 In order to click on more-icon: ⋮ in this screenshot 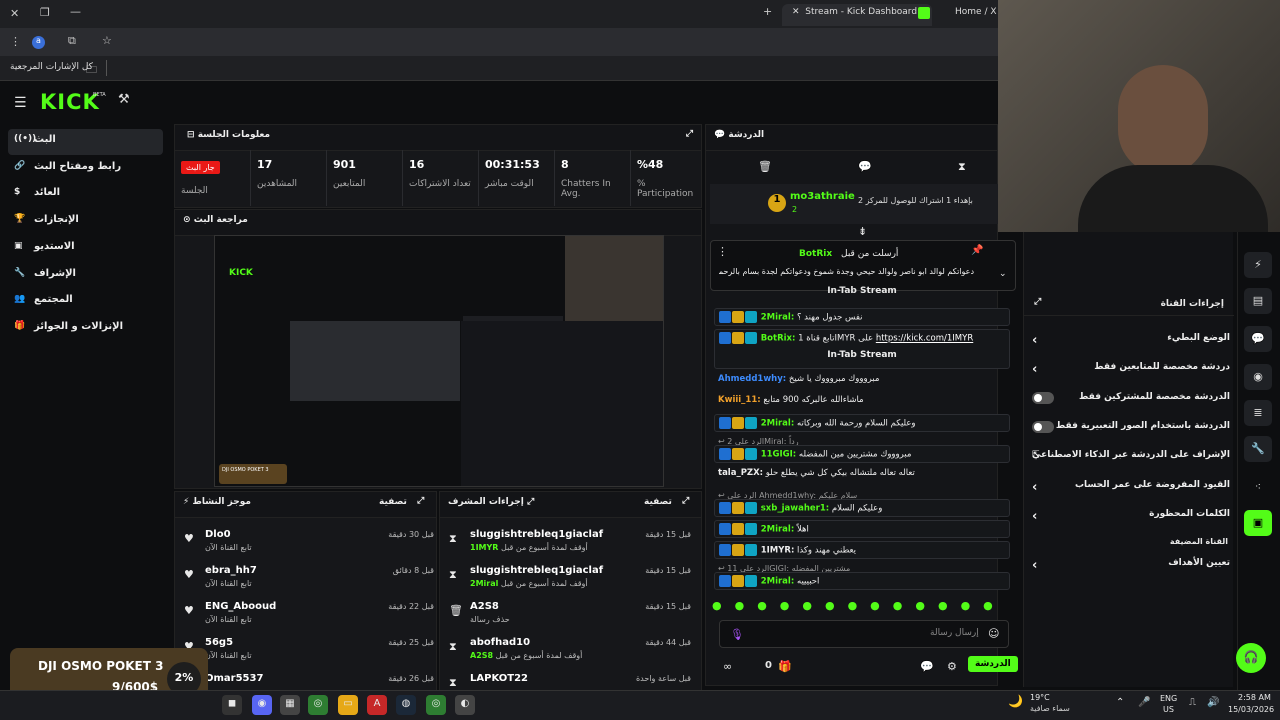, I will do `click(722, 251)`.